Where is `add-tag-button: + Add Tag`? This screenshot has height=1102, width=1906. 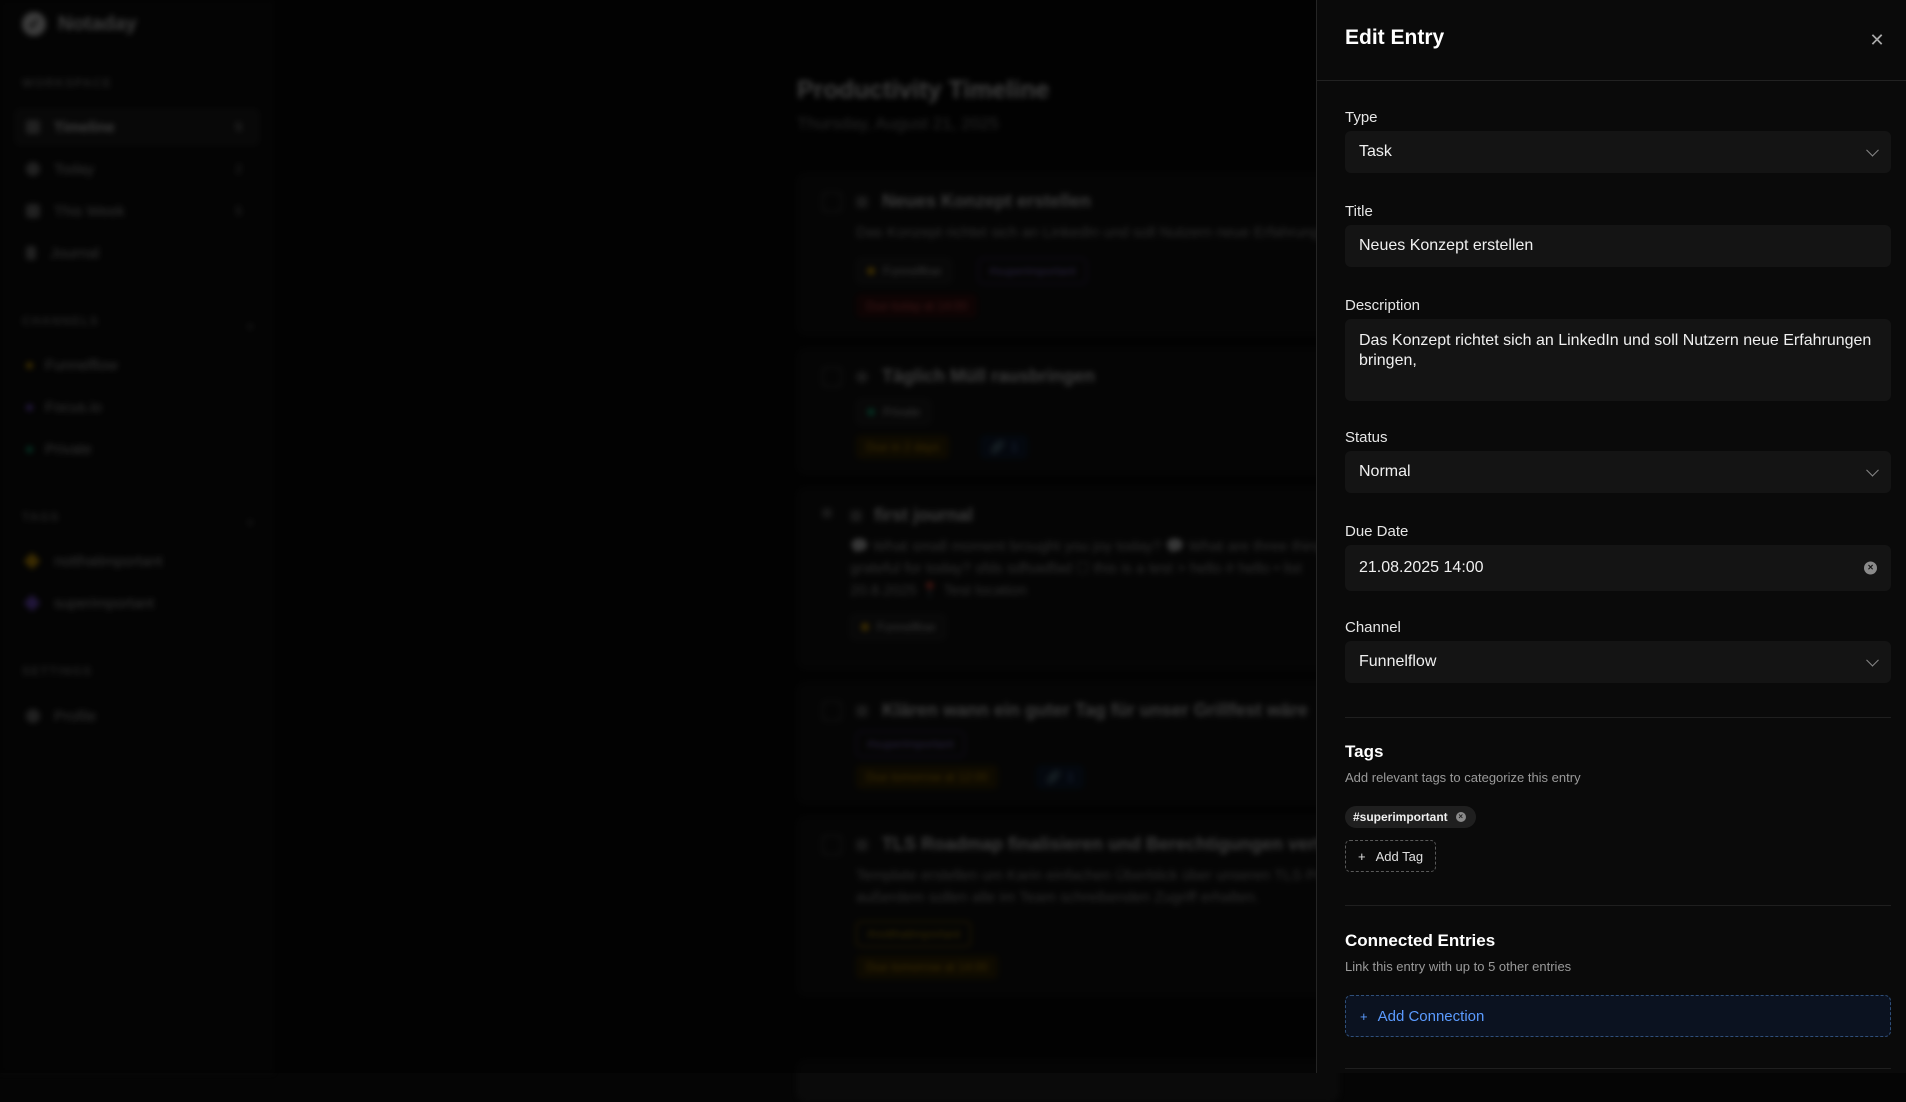
add-tag-button: + Add Tag is located at coordinates (1391, 856).